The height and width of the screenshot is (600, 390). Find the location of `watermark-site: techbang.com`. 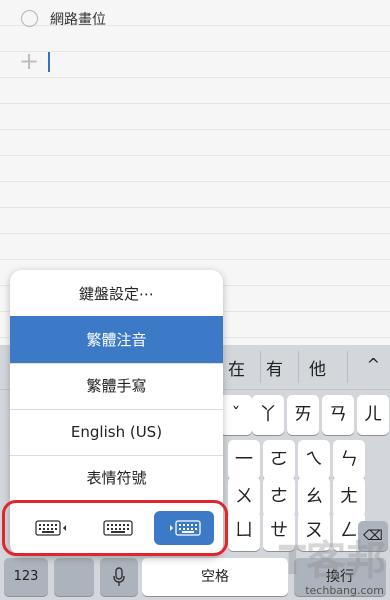

watermark-site: techbang.com is located at coordinates (344, 590).